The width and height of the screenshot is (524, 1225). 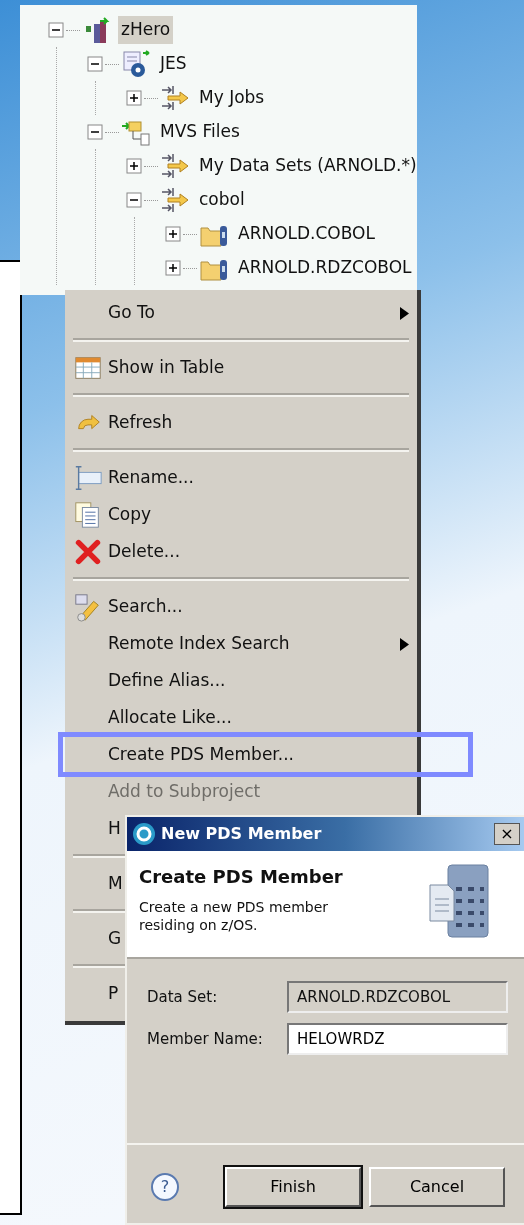 What do you see at coordinates (437, 1187) in the screenshot?
I see `dialog-button: Cancel` at bounding box center [437, 1187].